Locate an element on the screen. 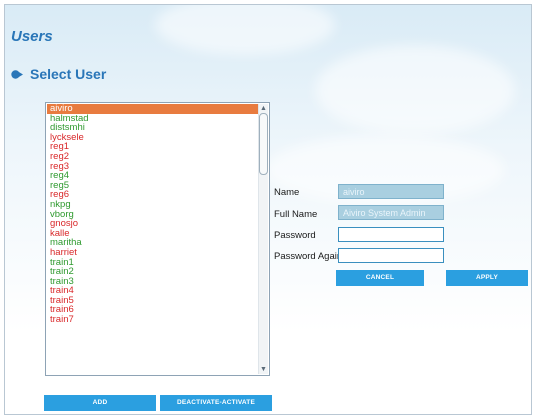  list-item: lycksele is located at coordinates (152, 138).